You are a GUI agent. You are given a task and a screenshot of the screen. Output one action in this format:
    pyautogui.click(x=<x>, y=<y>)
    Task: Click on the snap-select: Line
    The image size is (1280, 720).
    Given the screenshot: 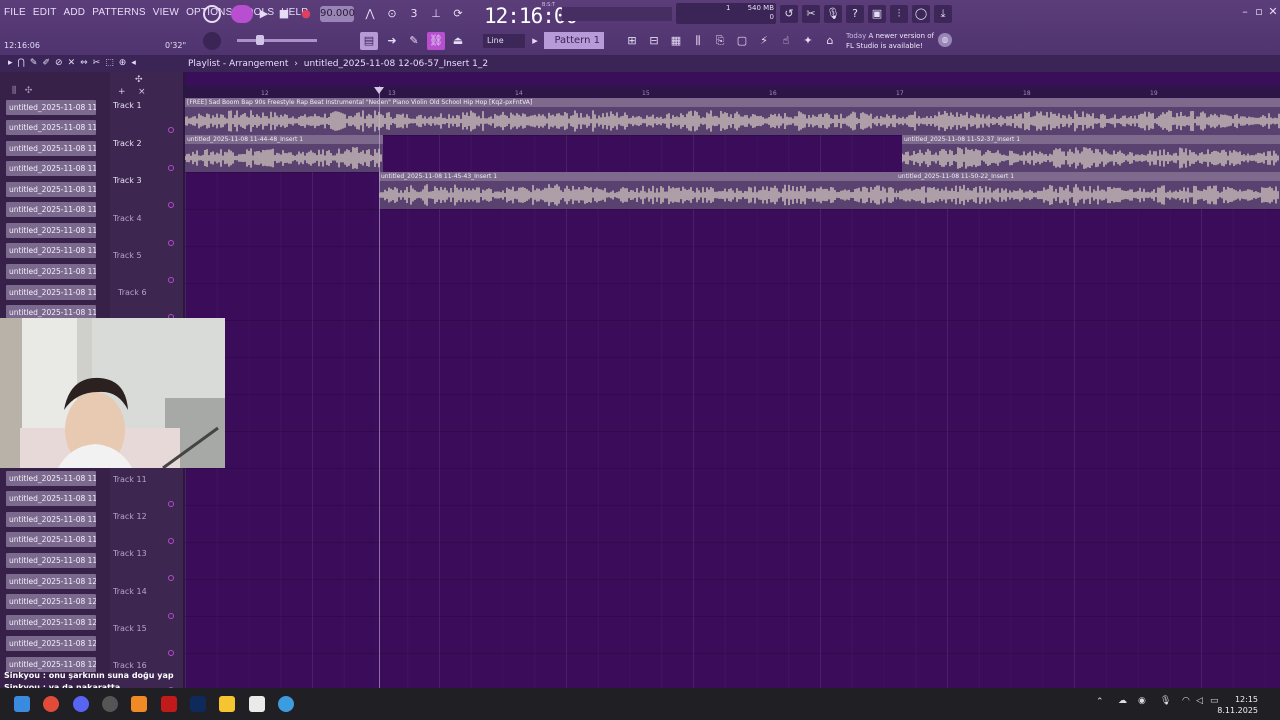 What is the action you would take?
    pyautogui.click(x=504, y=41)
    